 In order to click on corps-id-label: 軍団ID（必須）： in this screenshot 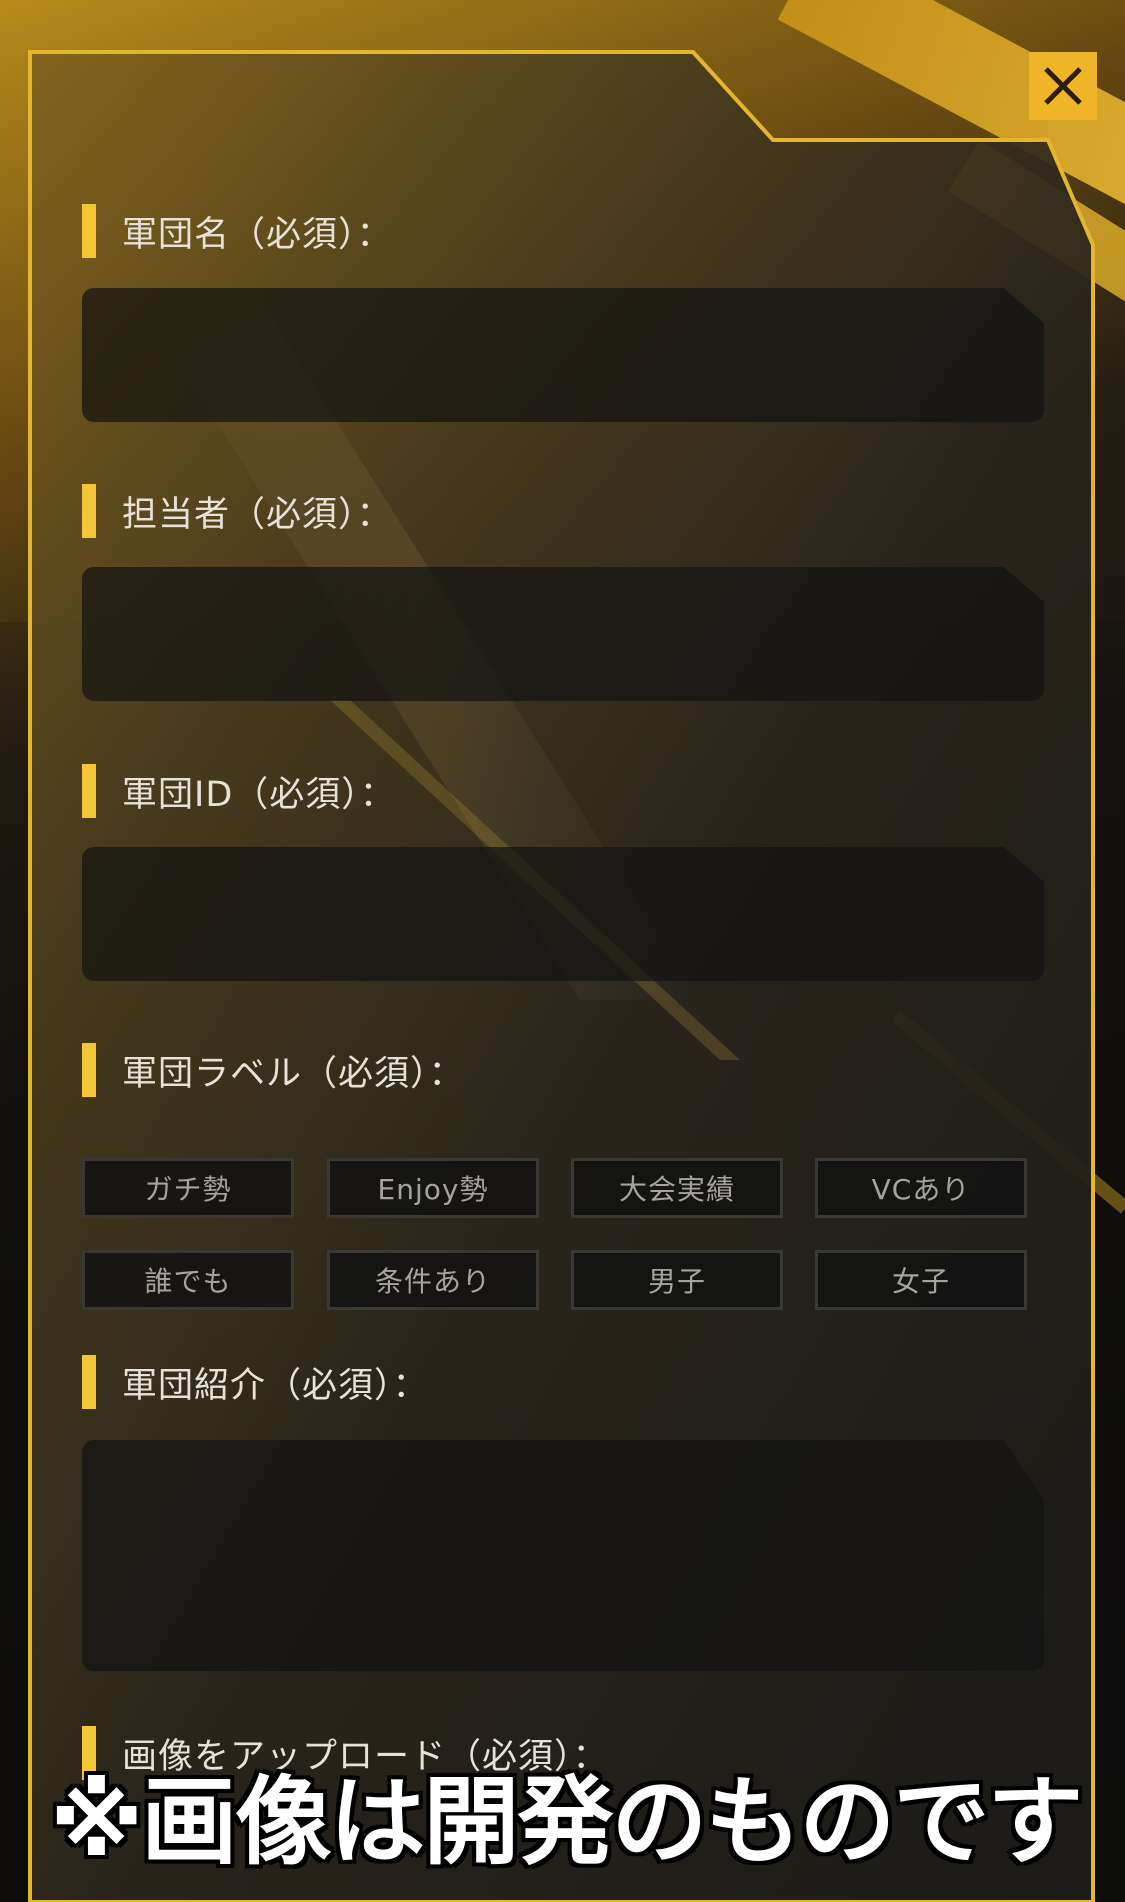, I will do `click(239, 791)`.